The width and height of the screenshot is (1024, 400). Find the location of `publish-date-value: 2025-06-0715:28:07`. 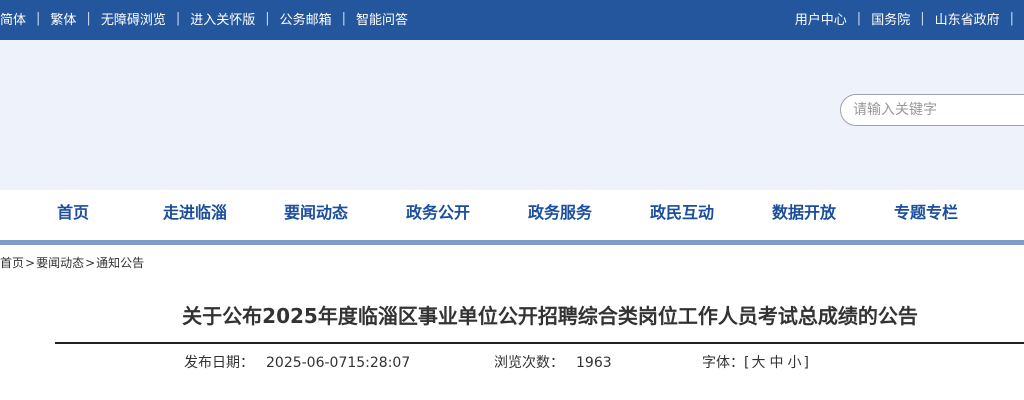

publish-date-value: 2025-06-0715:28:07 is located at coordinates (338, 363).